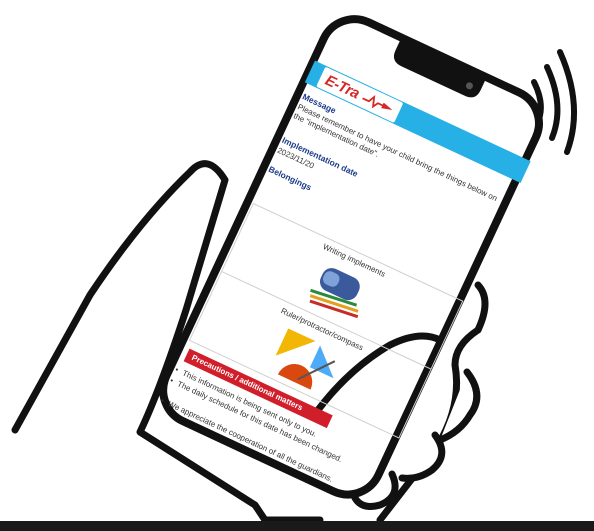  Describe the element at coordinates (377, 102) in the screenshot. I see `logo-airplane-icon` at that location.